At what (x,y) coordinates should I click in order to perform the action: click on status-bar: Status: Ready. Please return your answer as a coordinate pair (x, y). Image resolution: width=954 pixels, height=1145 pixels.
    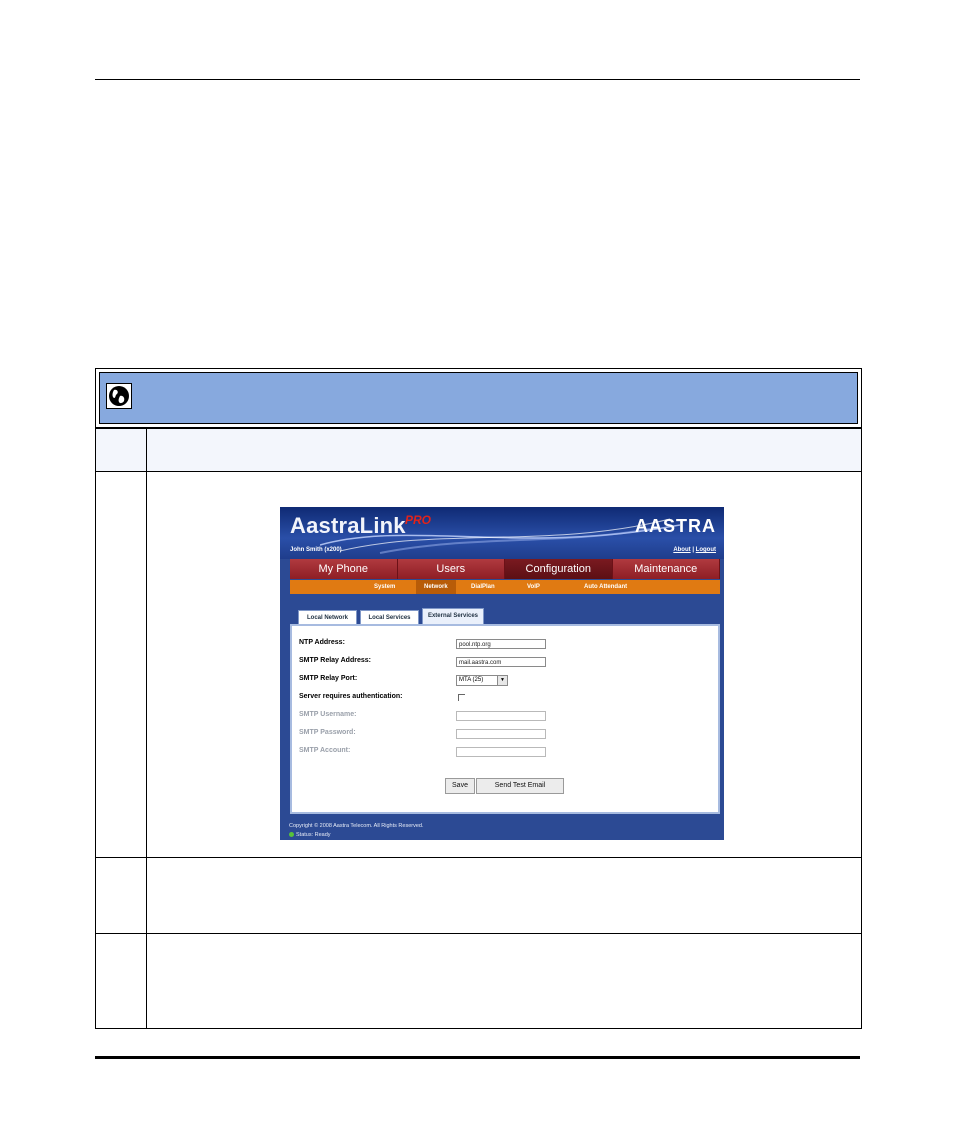
    Looking at the image, I should click on (310, 835).